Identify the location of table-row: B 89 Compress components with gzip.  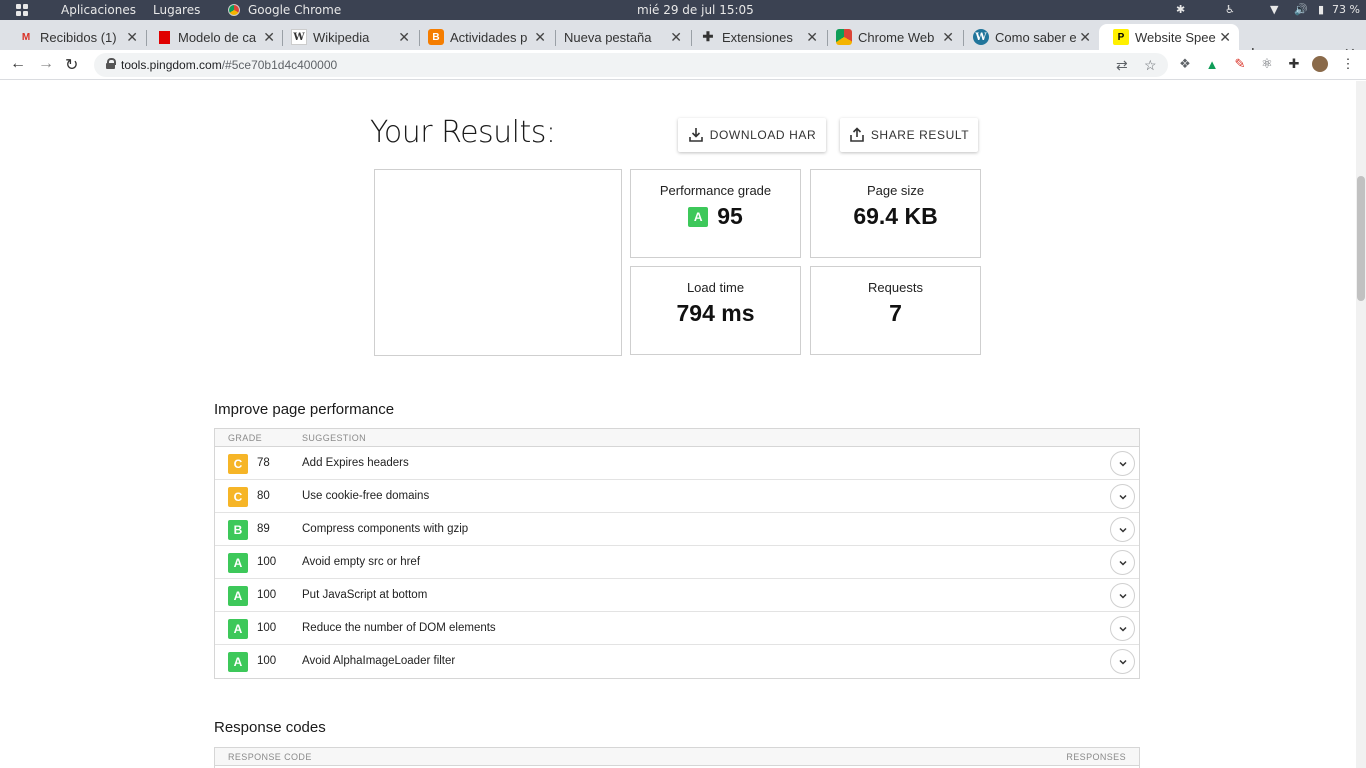
(677, 529).